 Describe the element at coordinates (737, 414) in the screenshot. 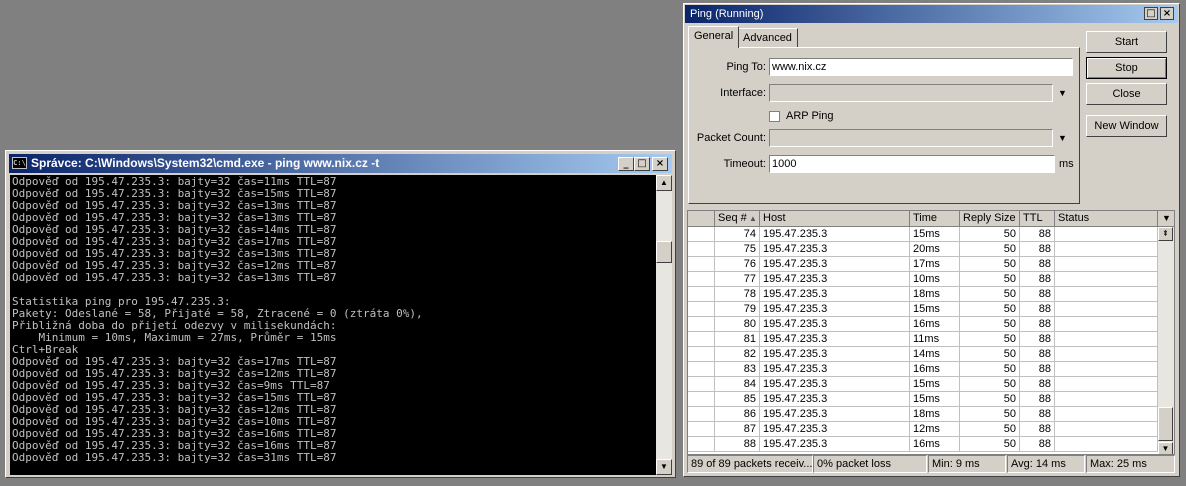

I see `cell-seq: 86` at that location.